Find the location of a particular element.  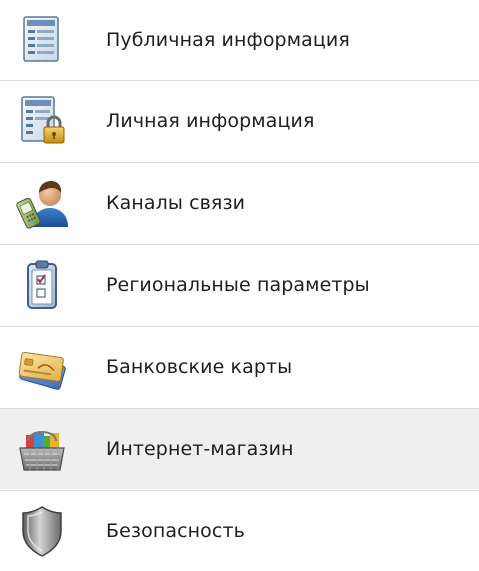

menu-item-online-shop: Интернет-магазин is located at coordinates (239, 449).